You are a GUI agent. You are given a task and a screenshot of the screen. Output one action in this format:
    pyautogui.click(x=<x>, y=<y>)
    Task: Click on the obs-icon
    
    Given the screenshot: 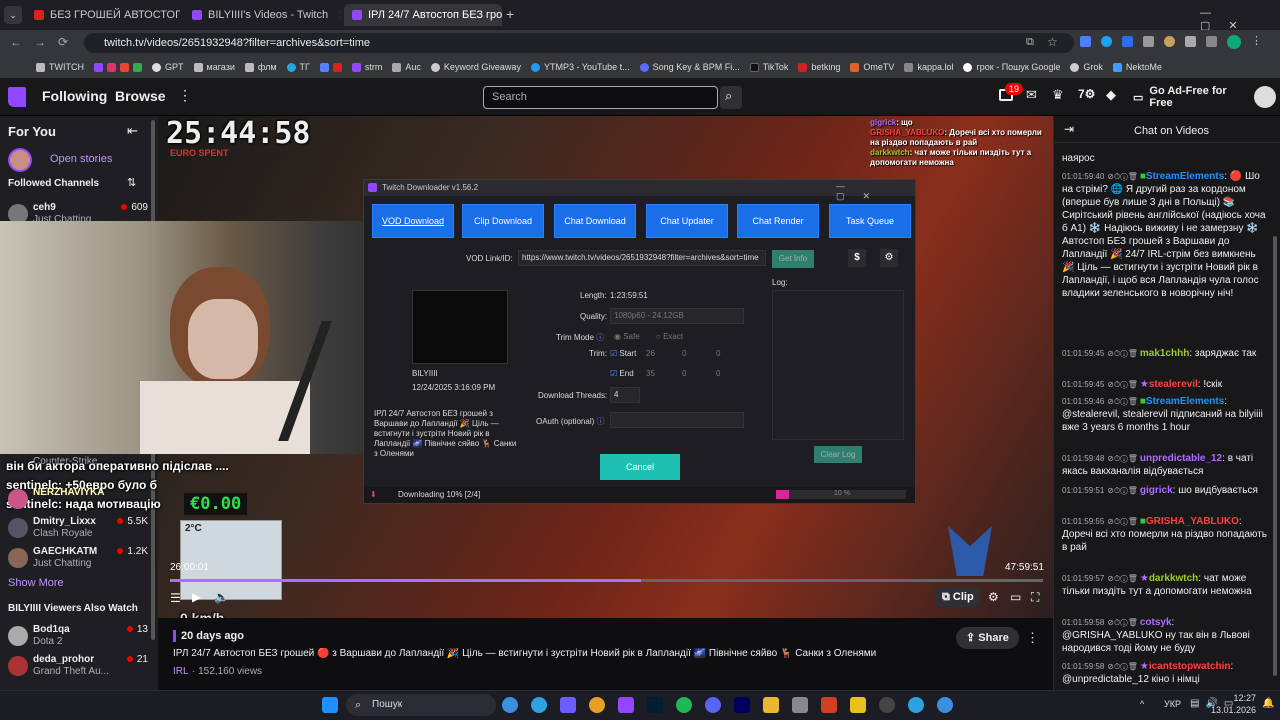 What is the action you would take?
    pyautogui.click(x=887, y=705)
    